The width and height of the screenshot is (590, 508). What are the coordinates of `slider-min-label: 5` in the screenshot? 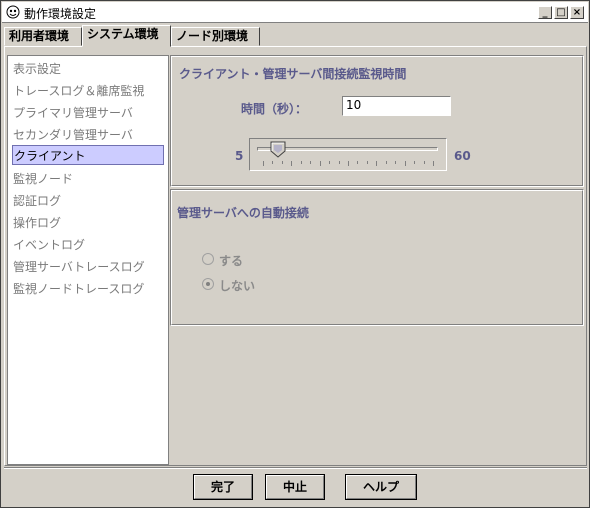 It's located at (239, 156).